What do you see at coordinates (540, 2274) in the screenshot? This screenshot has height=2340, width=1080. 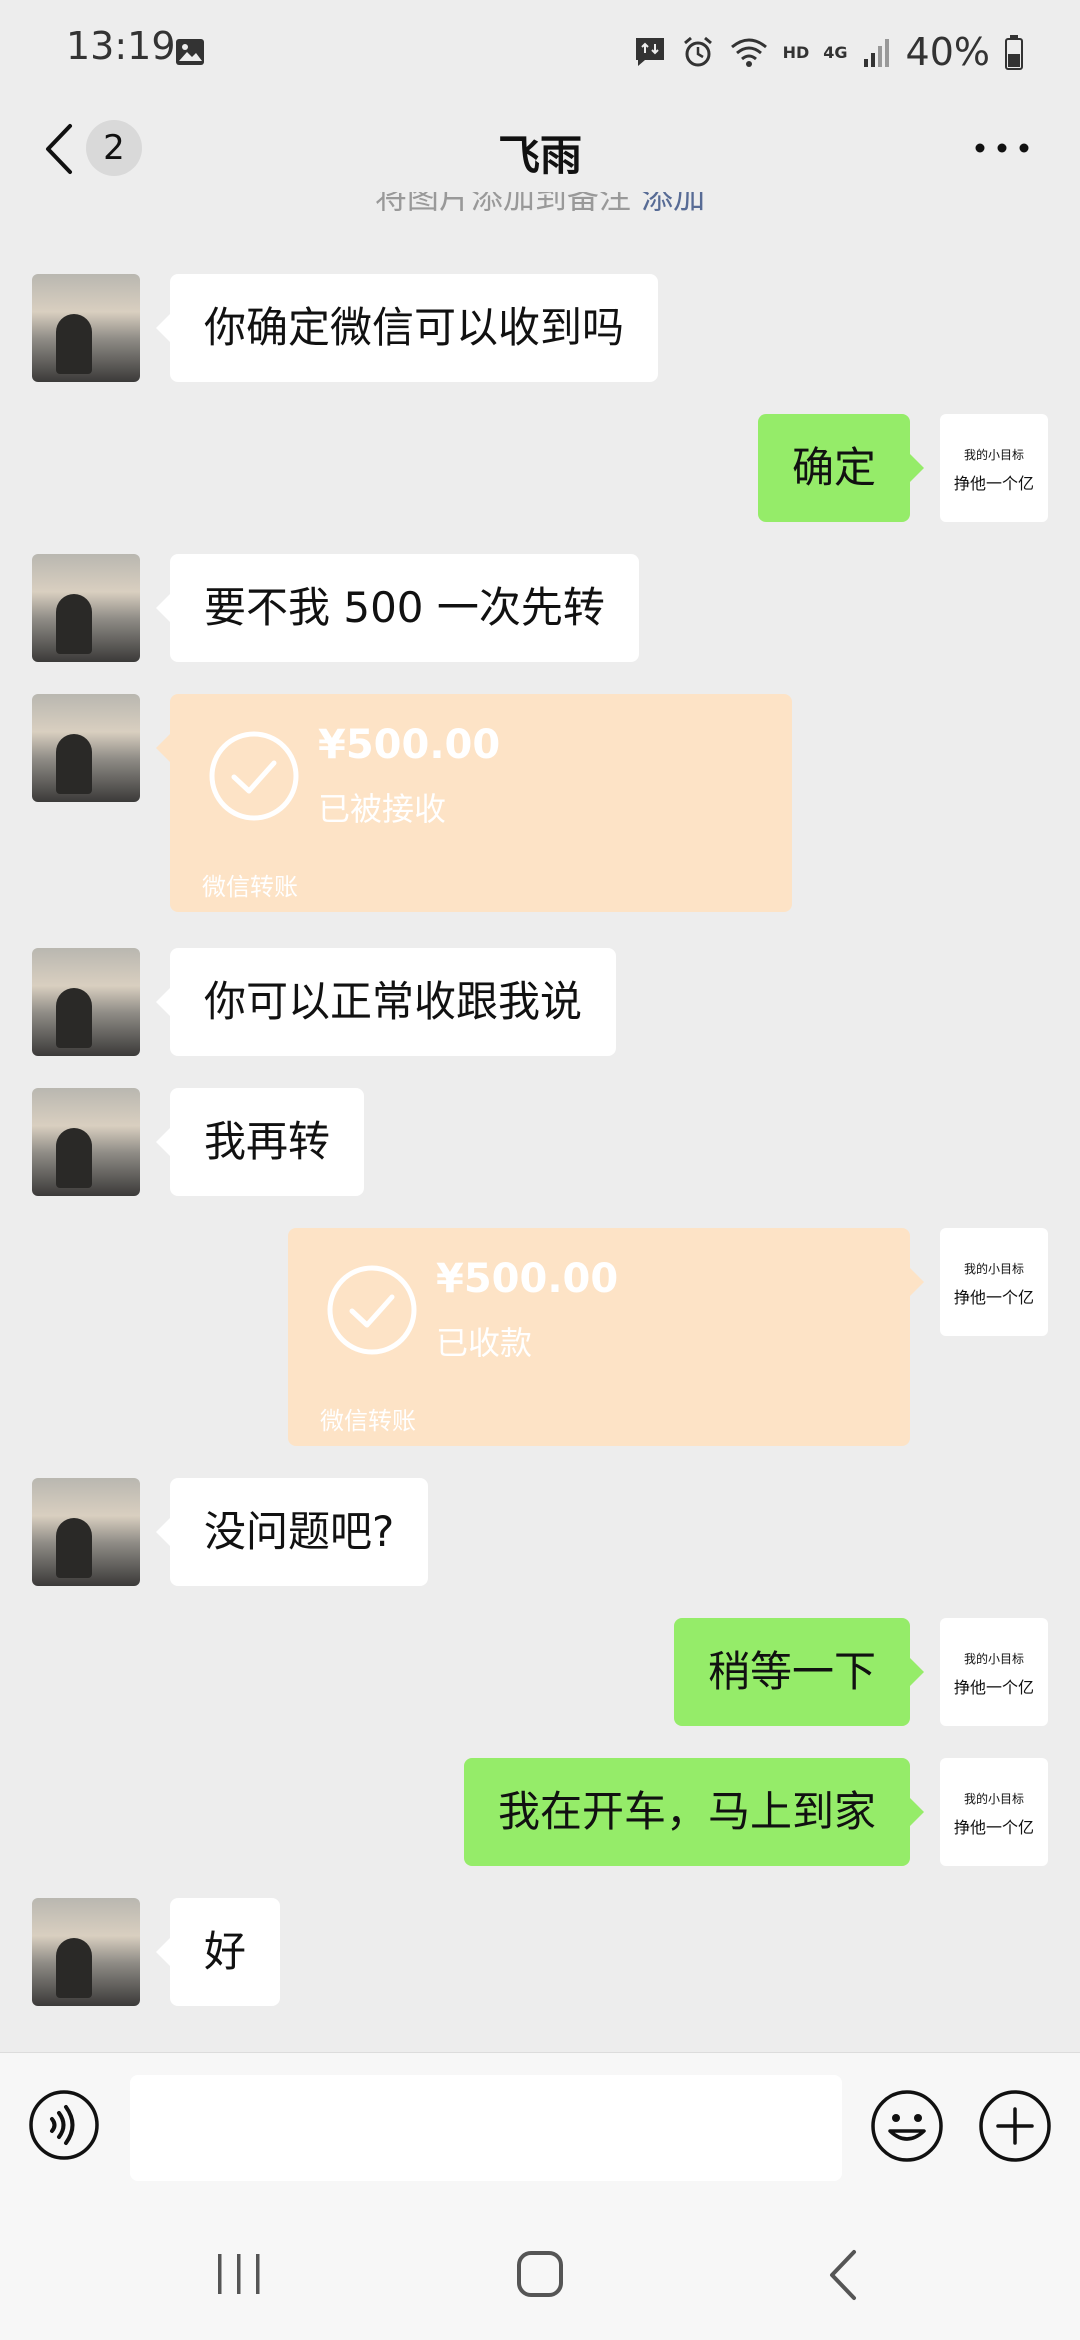 I see `home-icon` at bounding box center [540, 2274].